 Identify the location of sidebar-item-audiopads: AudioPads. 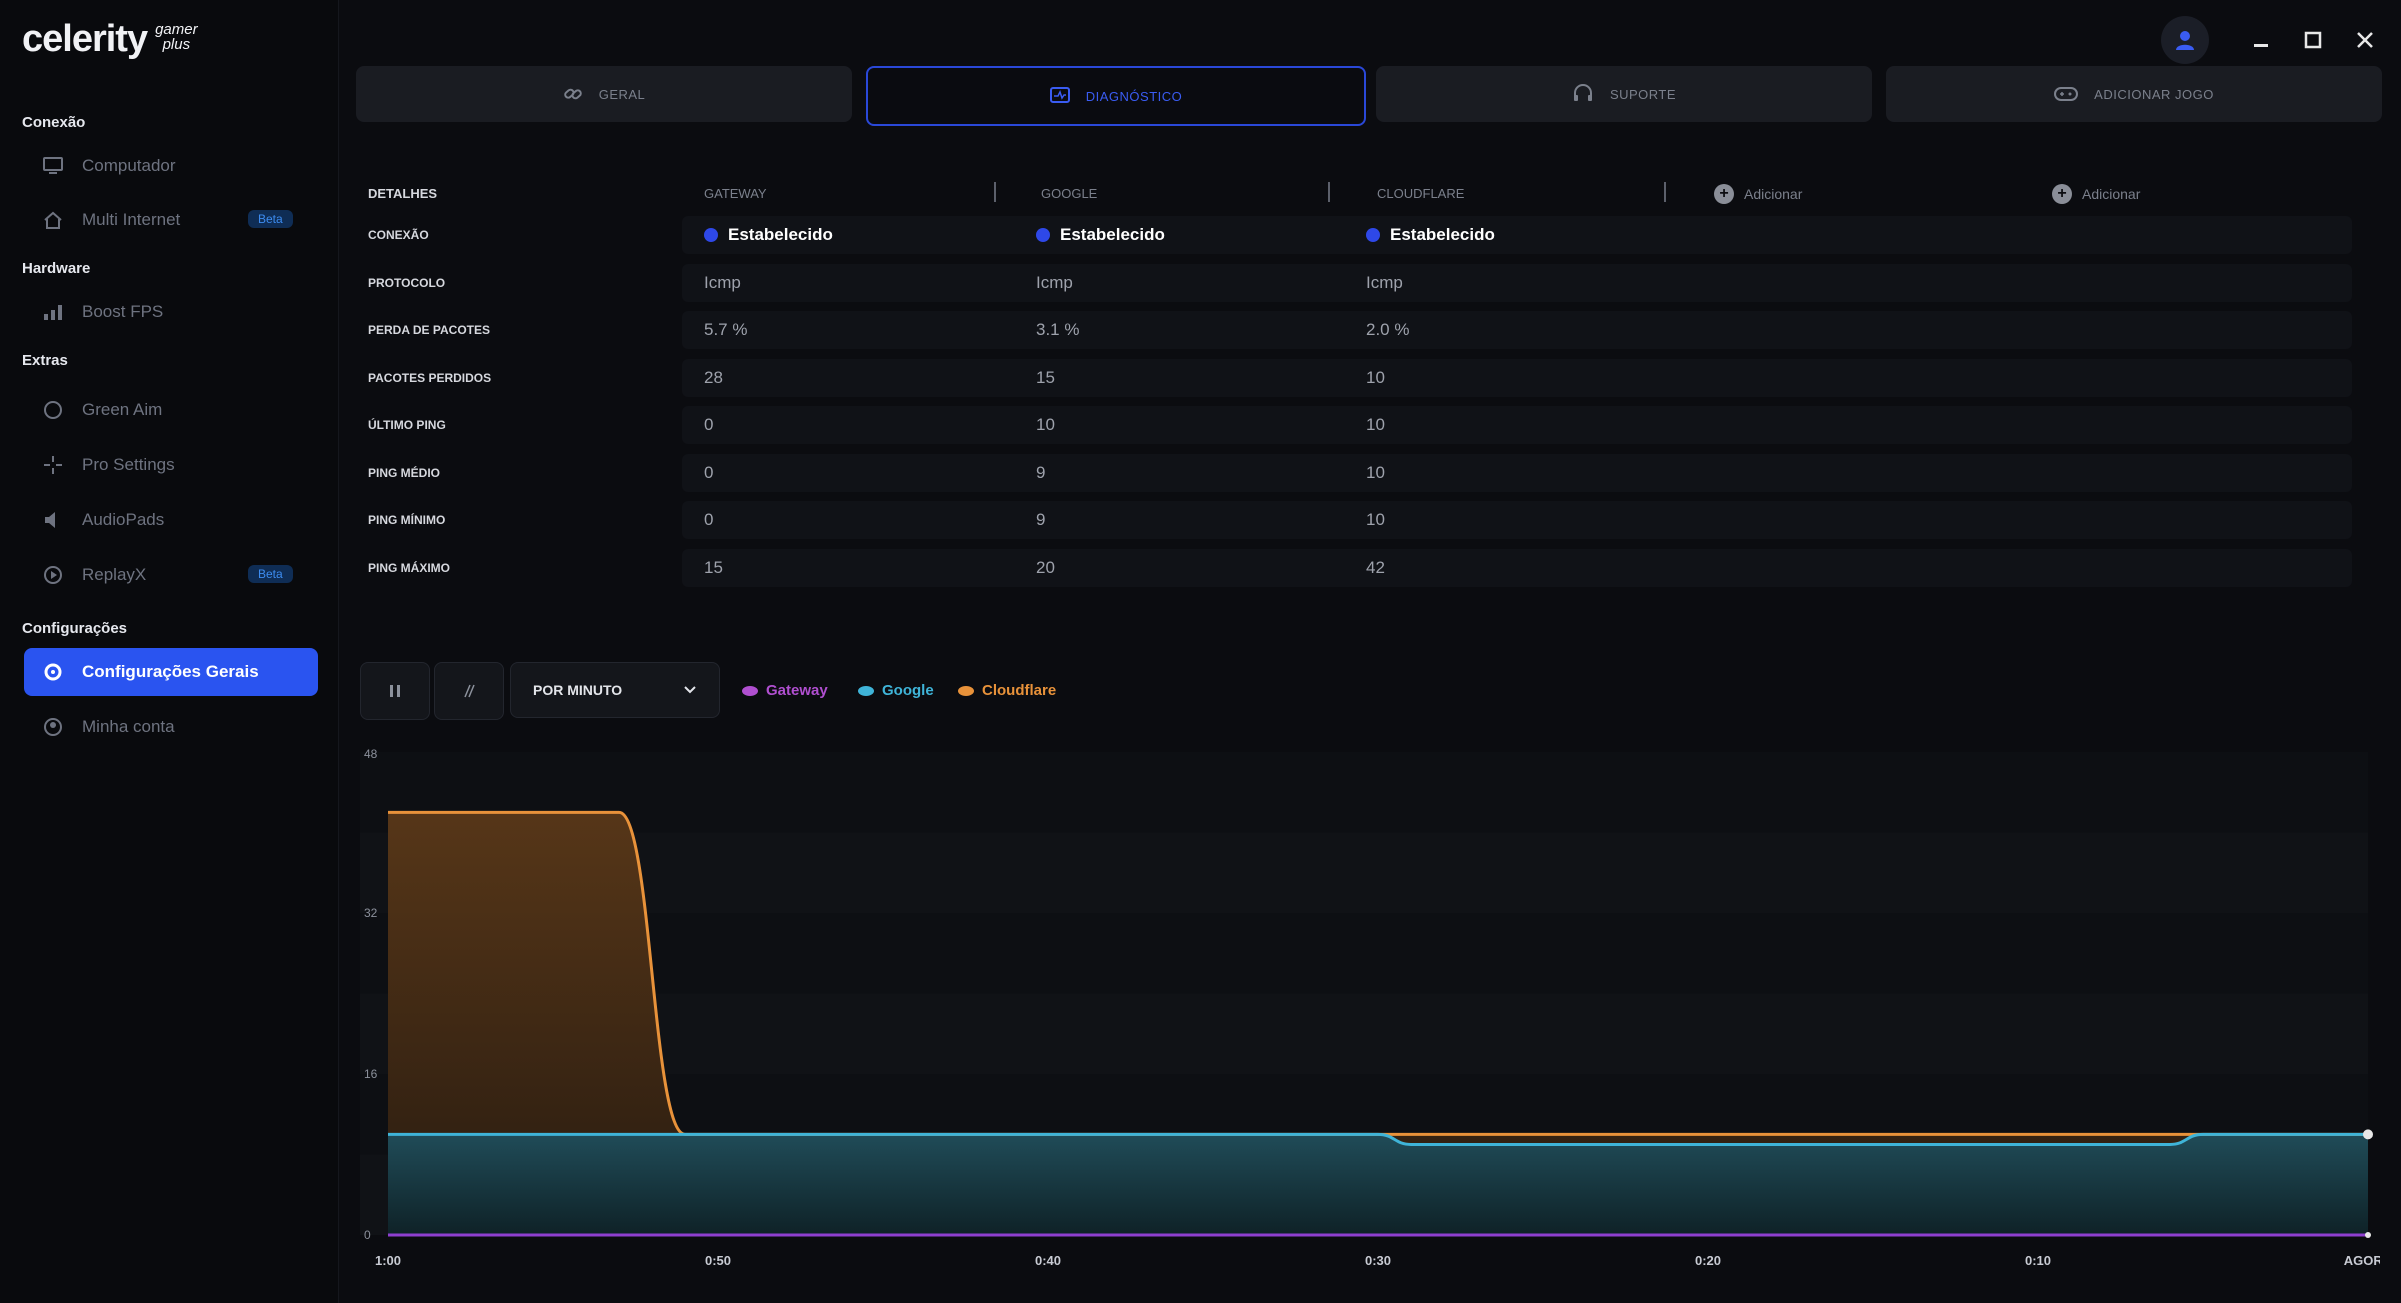
(171, 520).